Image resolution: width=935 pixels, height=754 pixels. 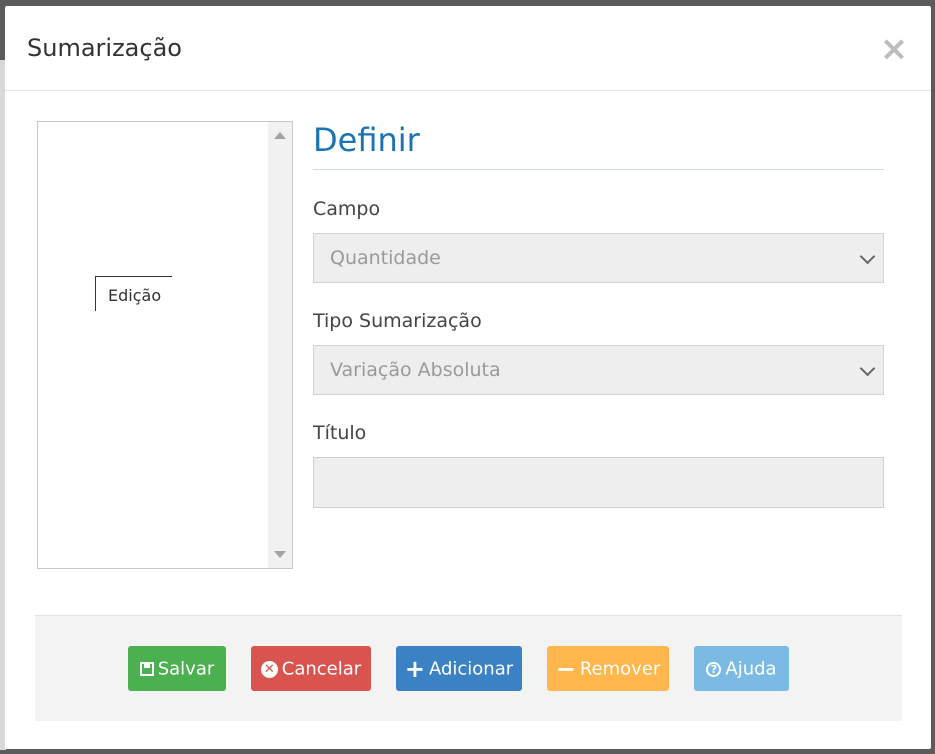 I want to click on modal-header: Sumarização ×, so click(x=468, y=48).